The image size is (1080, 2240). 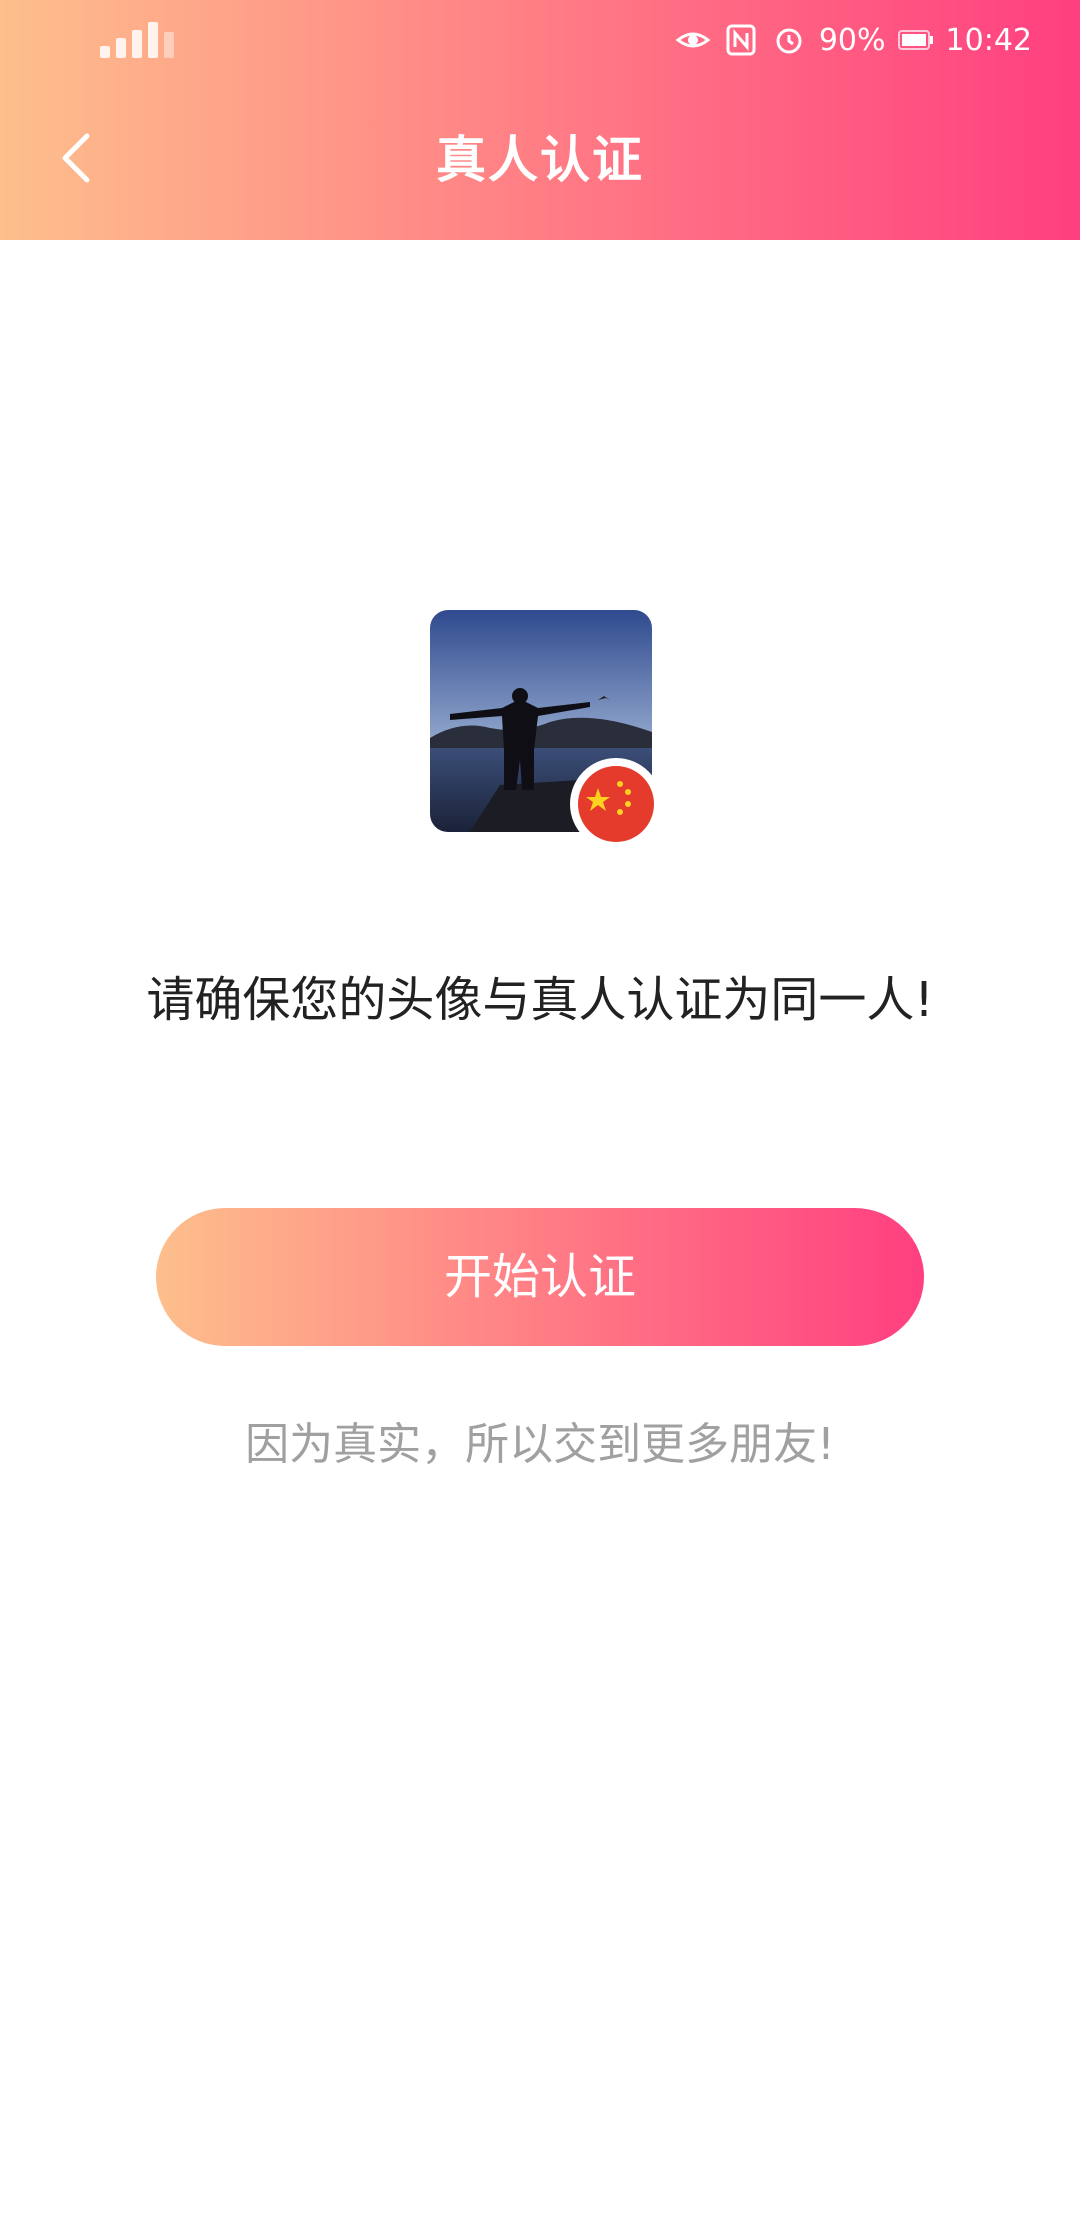 I want to click on header: 90% 10:42 真人认证, so click(x=540, y=120).